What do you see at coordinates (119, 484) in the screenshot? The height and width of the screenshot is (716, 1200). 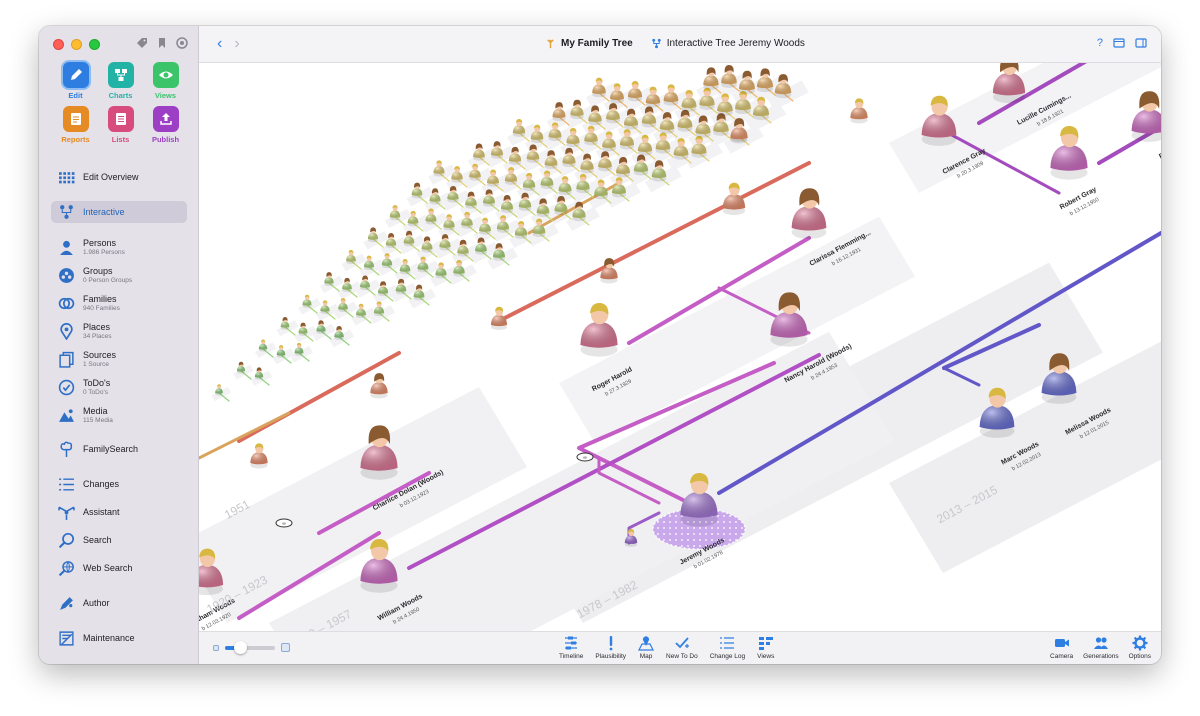 I see `sidebar-item-changes: Changes` at bounding box center [119, 484].